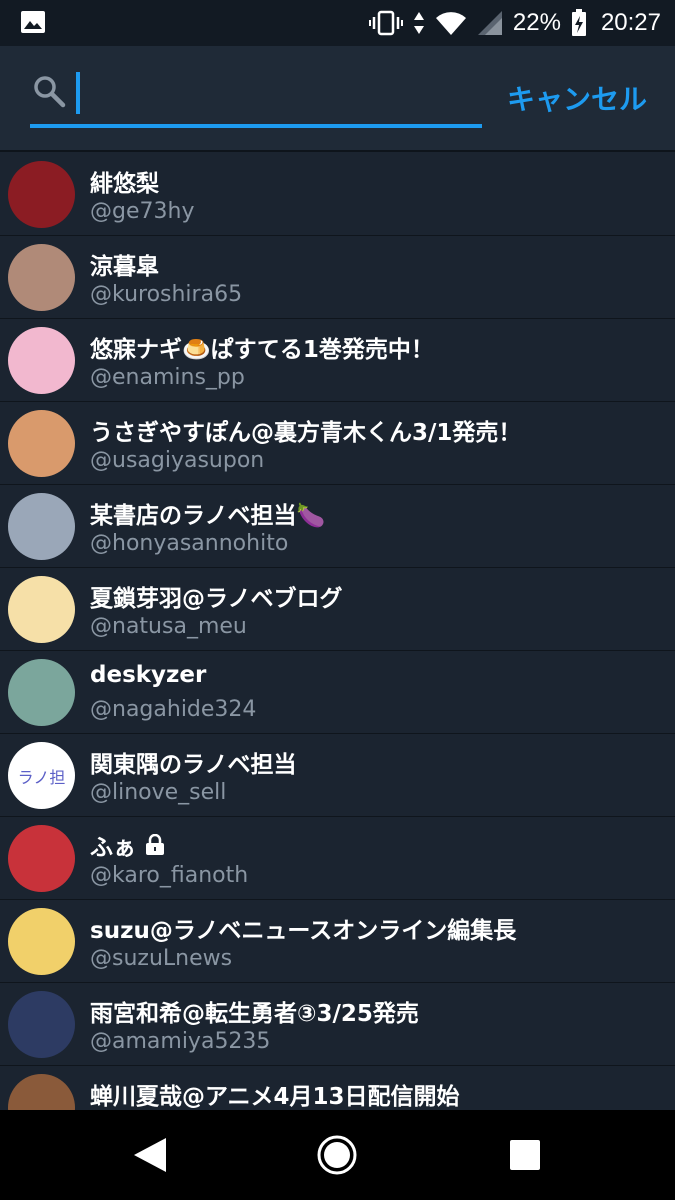  I want to click on status-bar: 22% 20:27, so click(337, 23).